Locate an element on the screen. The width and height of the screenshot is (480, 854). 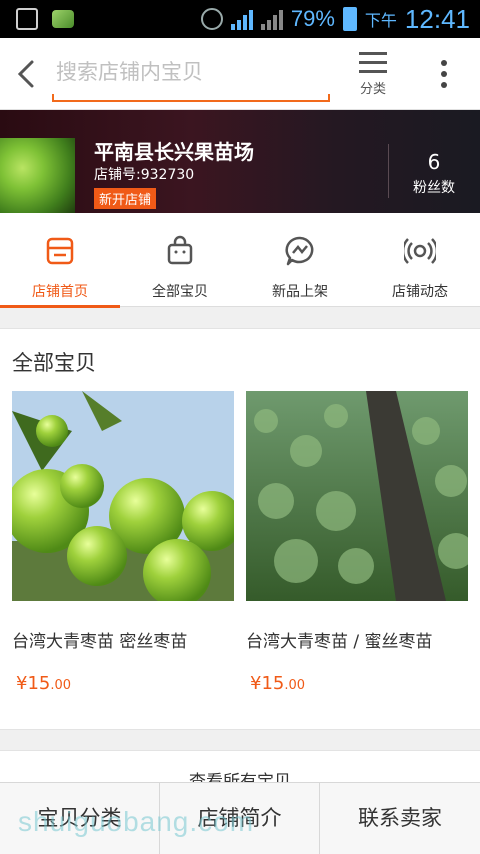
product-name: 台湾大青枣苗 / 蜜丝枣苗 is located at coordinates (339, 642).